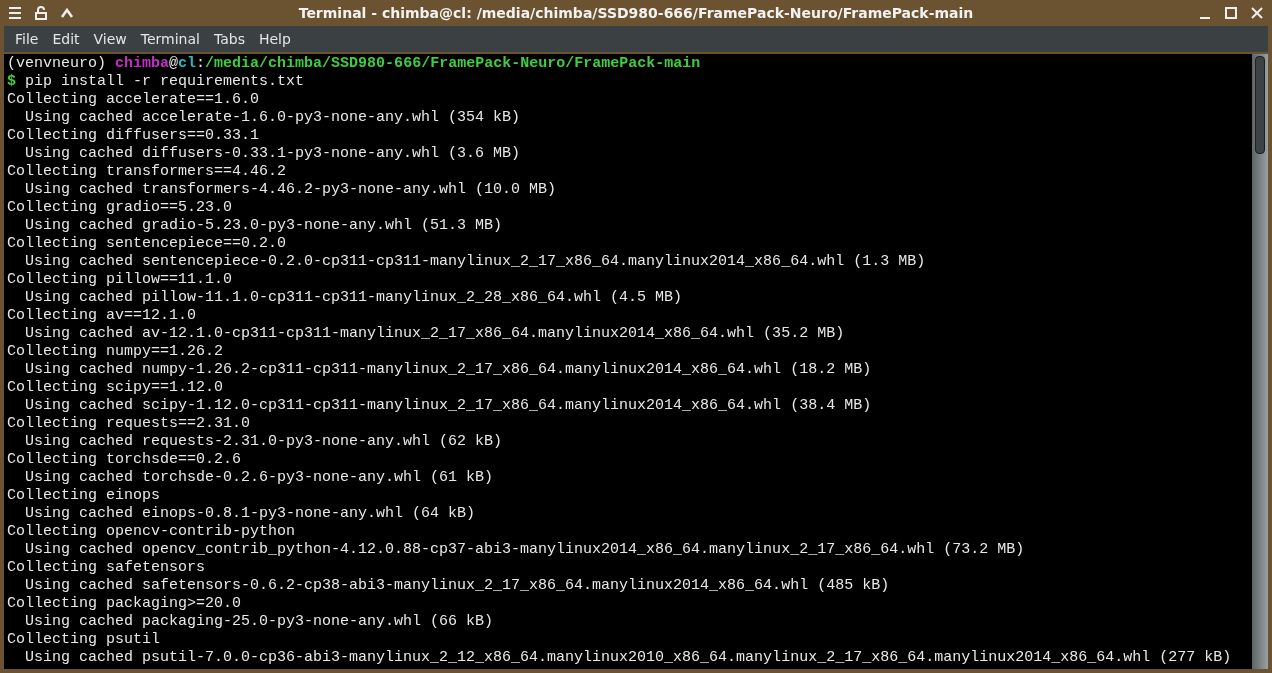 The image size is (1272, 673). What do you see at coordinates (272, 117) in the screenshot?
I see `output-line: Using cached accelerate-1.6.0-py3-none-any.whl (354 kB)` at bounding box center [272, 117].